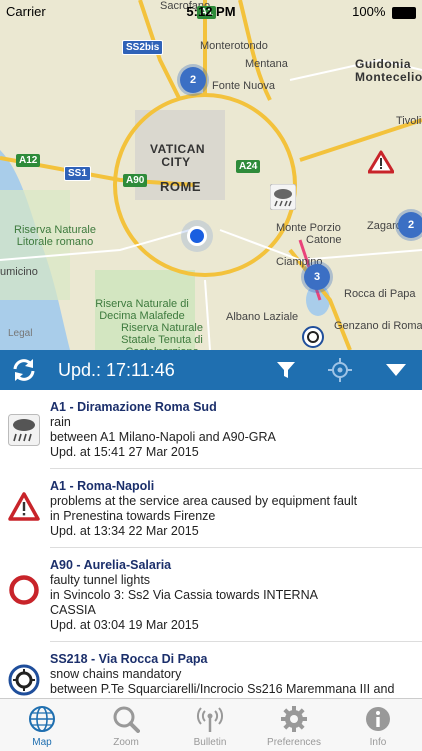  I want to click on event-updated: Upd. at 13:34 22 Mar 2015, so click(124, 531).